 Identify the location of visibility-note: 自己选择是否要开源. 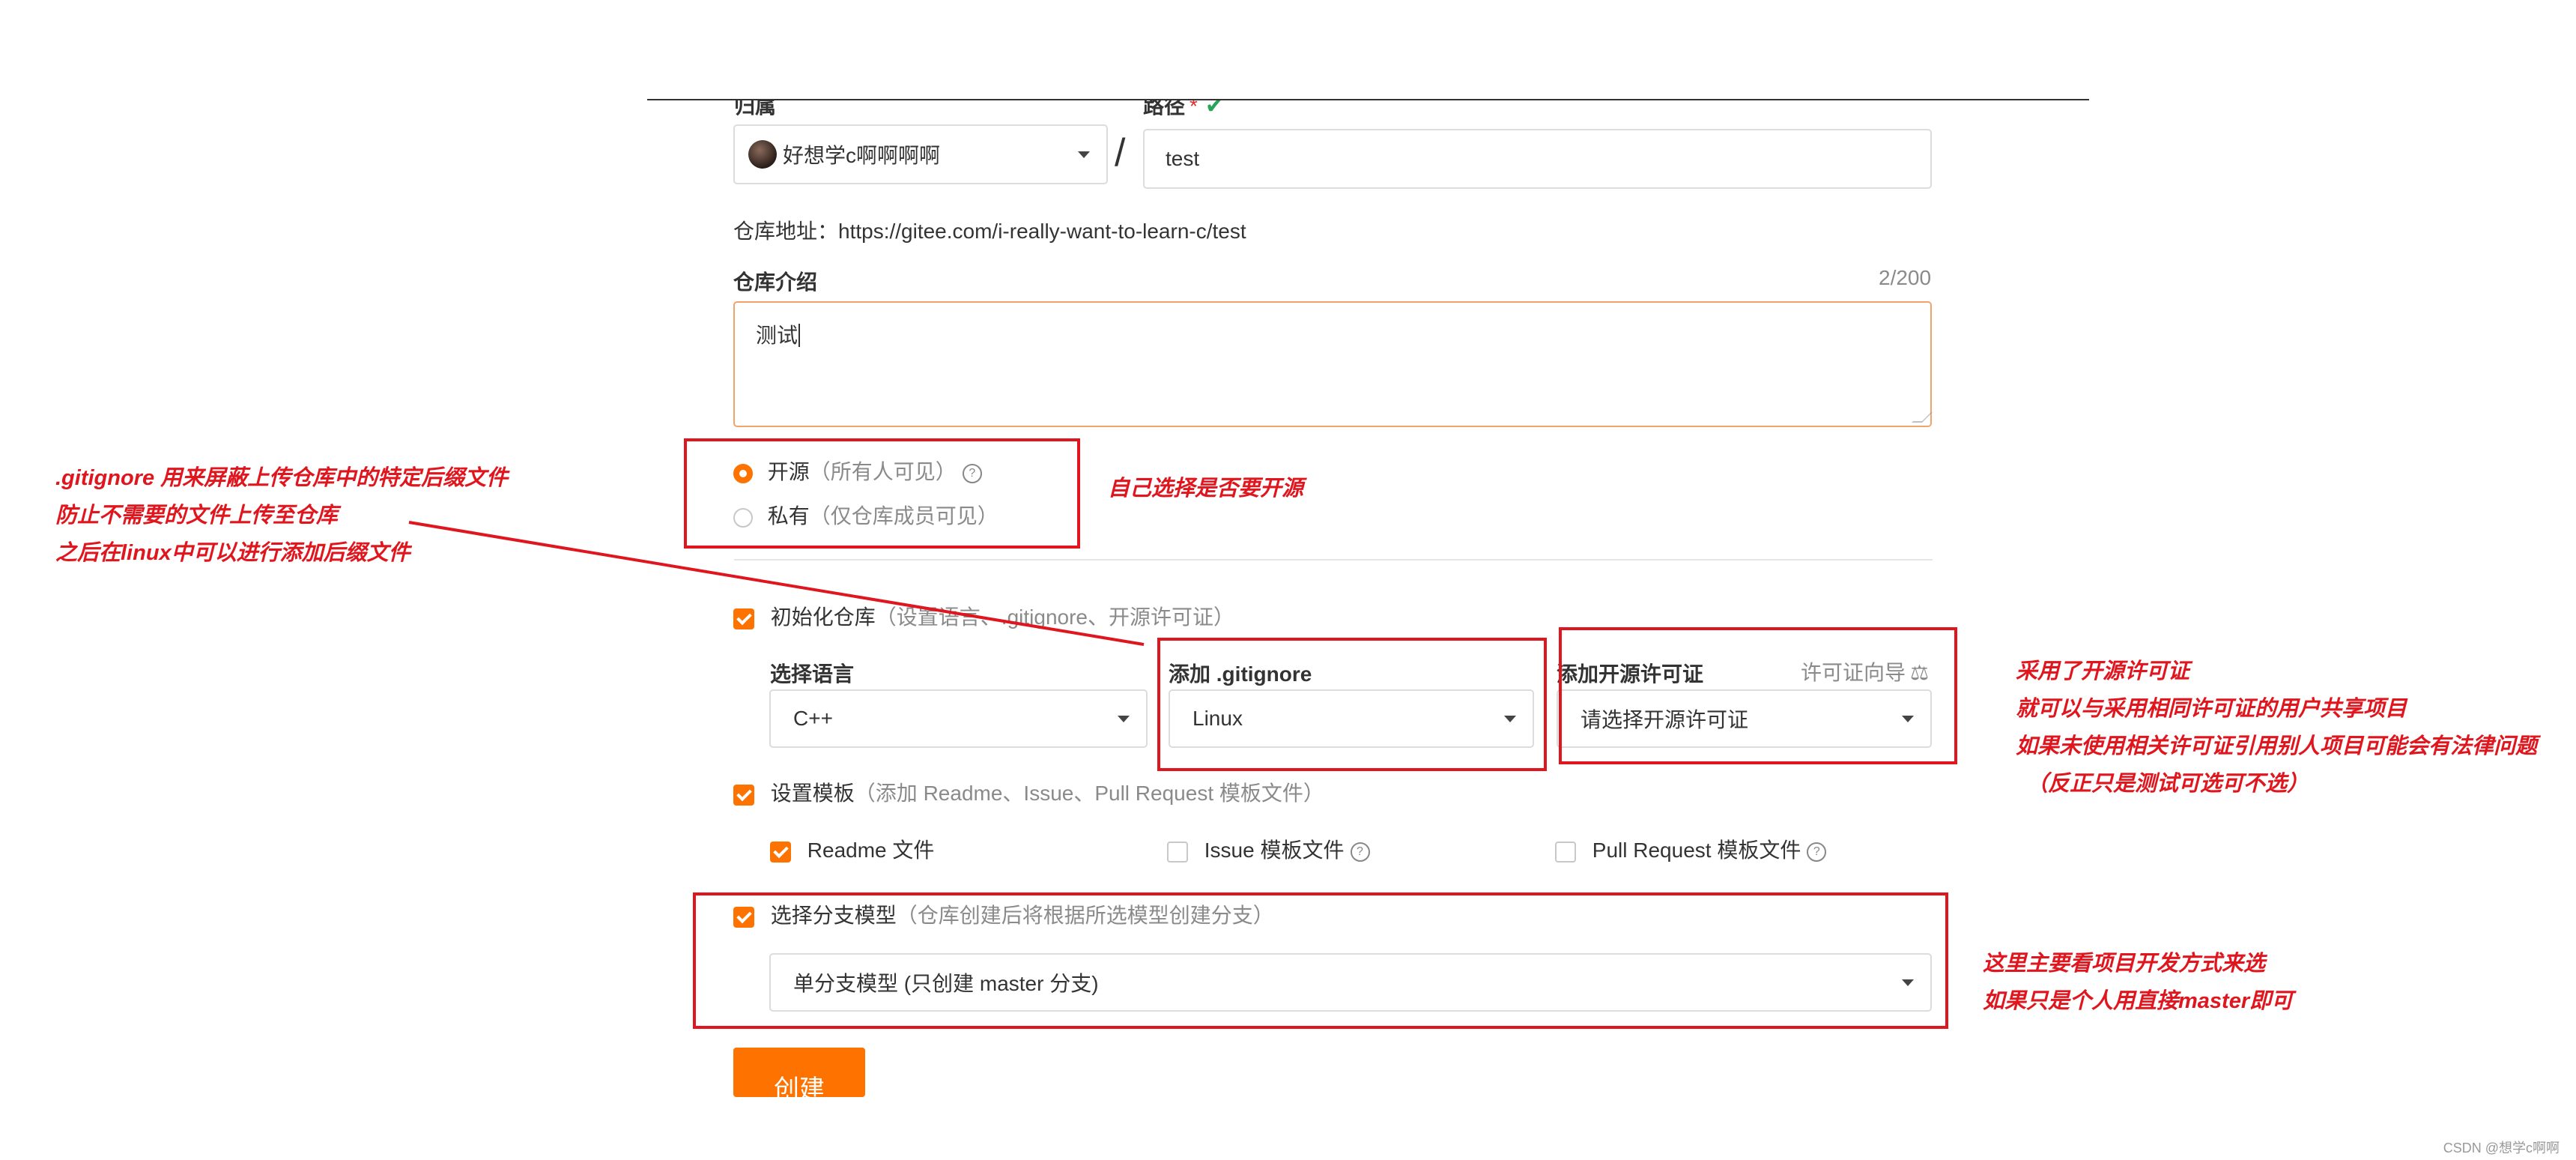
(1206, 489).